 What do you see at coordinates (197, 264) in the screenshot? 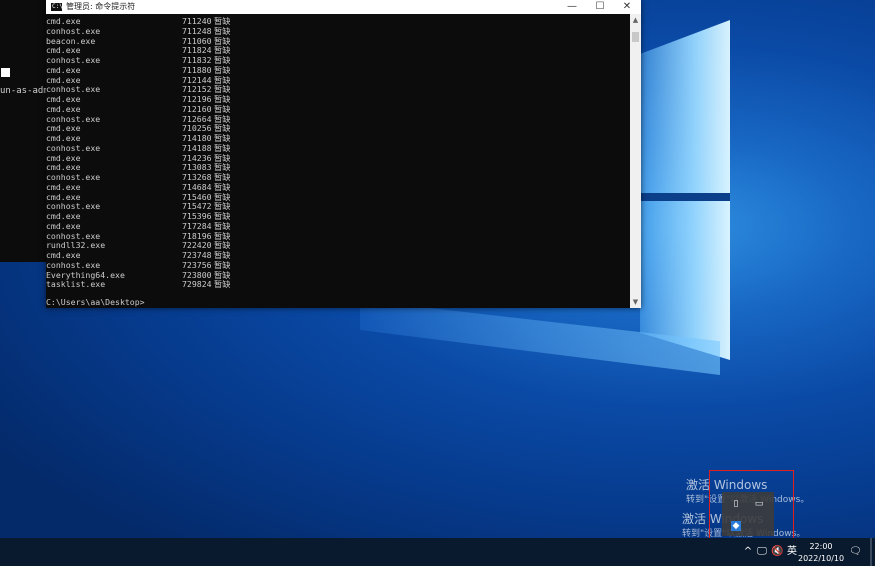
I see `process-mem: 723756` at bounding box center [197, 264].